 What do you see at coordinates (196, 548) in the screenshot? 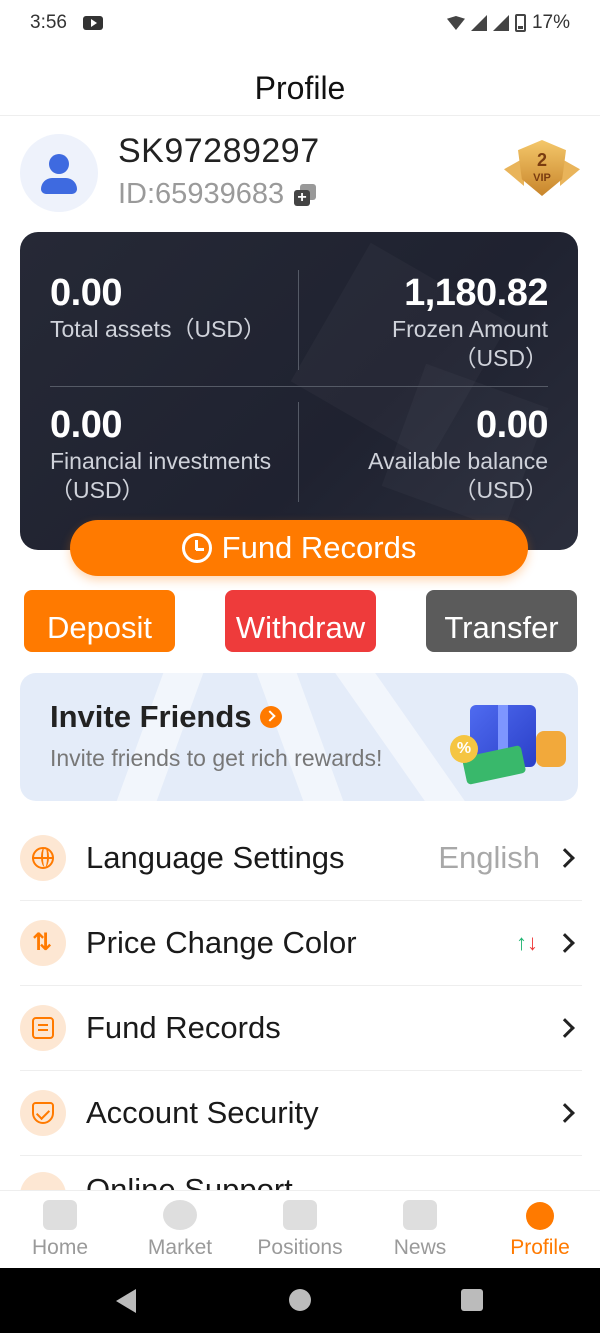
I see `clock-icon` at bounding box center [196, 548].